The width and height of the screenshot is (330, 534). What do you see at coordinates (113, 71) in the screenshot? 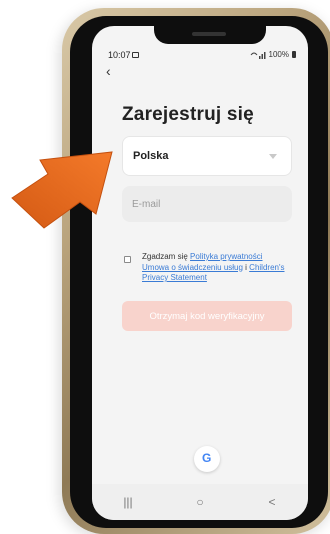
I see `back-icon: ‹` at bounding box center [113, 71].